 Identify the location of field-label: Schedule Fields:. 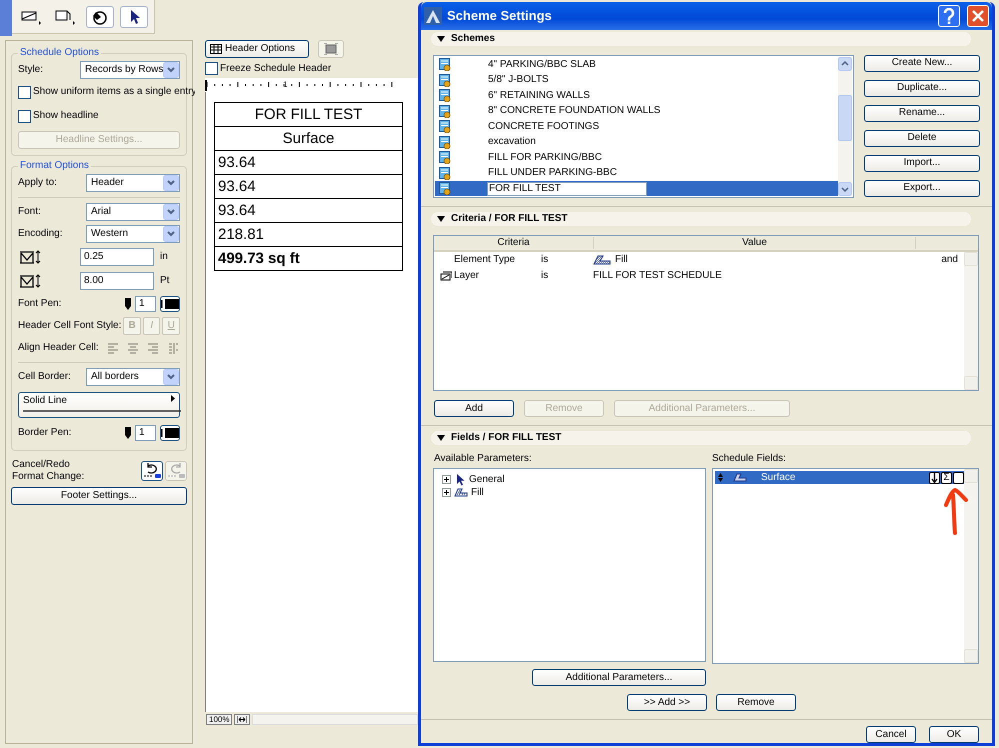
(749, 459).